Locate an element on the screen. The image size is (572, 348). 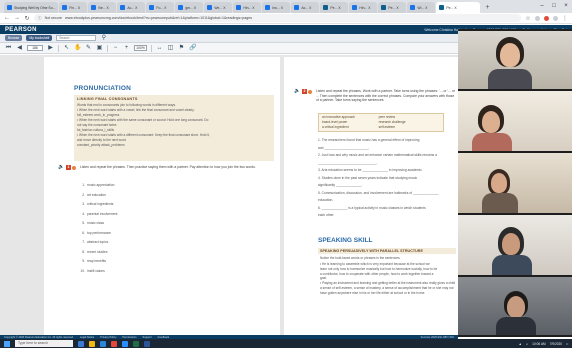
pan-hand-icon: ✋ is located at coordinates (77, 48).